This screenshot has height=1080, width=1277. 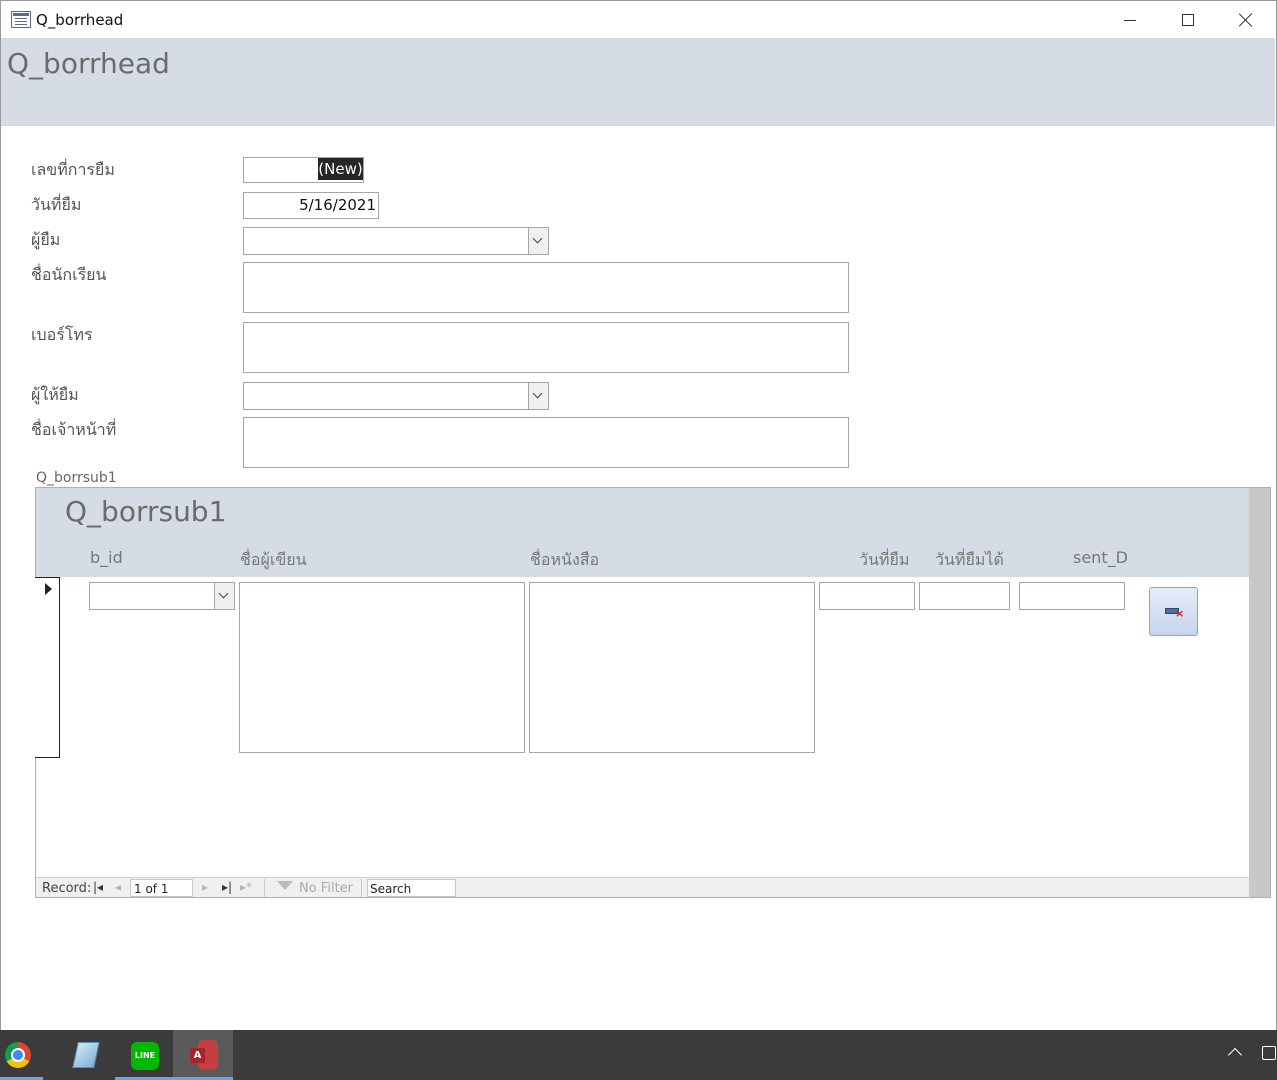 I want to click on book-title-field, so click(x=672, y=667).